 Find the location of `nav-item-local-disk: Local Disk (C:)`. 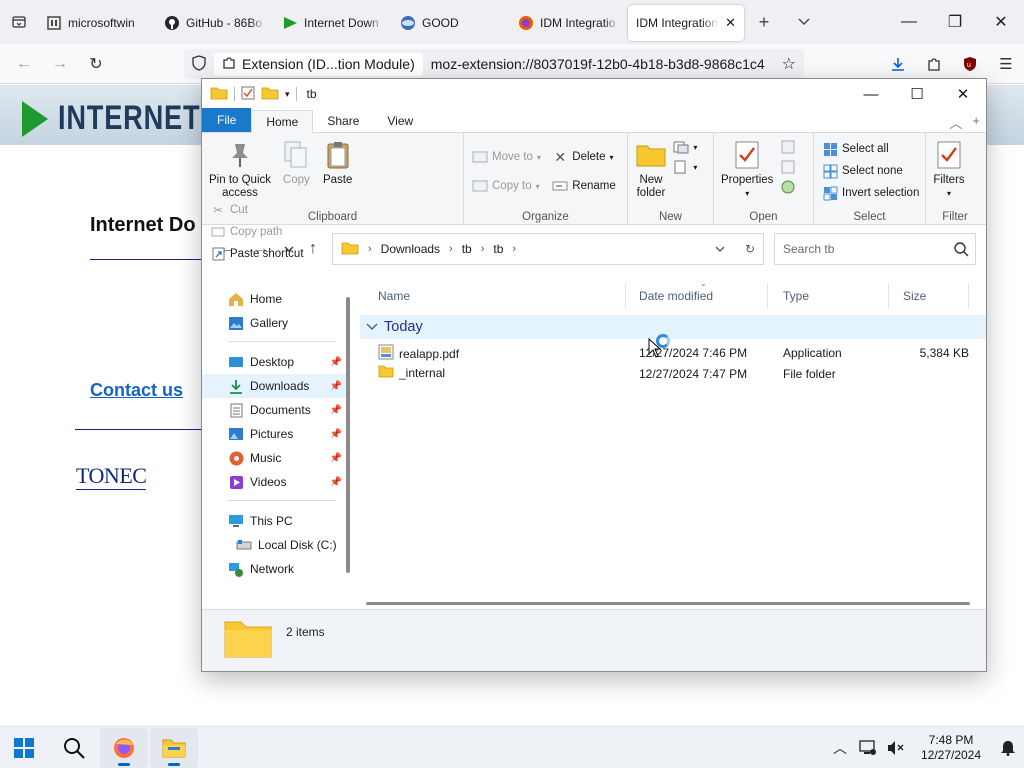

nav-item-local-disk: Local Disk (C:) is located at coordinates (276, 545).